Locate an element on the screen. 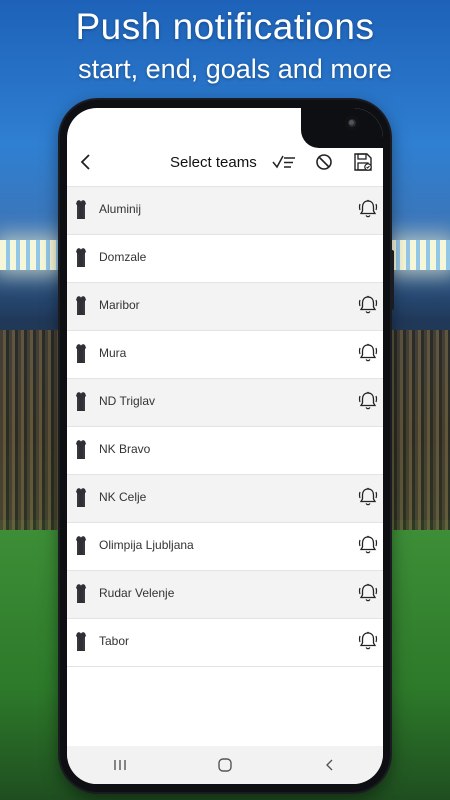 Image resolution: width=450 pixels, height=800 pixels. select-all-button is located at coordinates (284, 162).